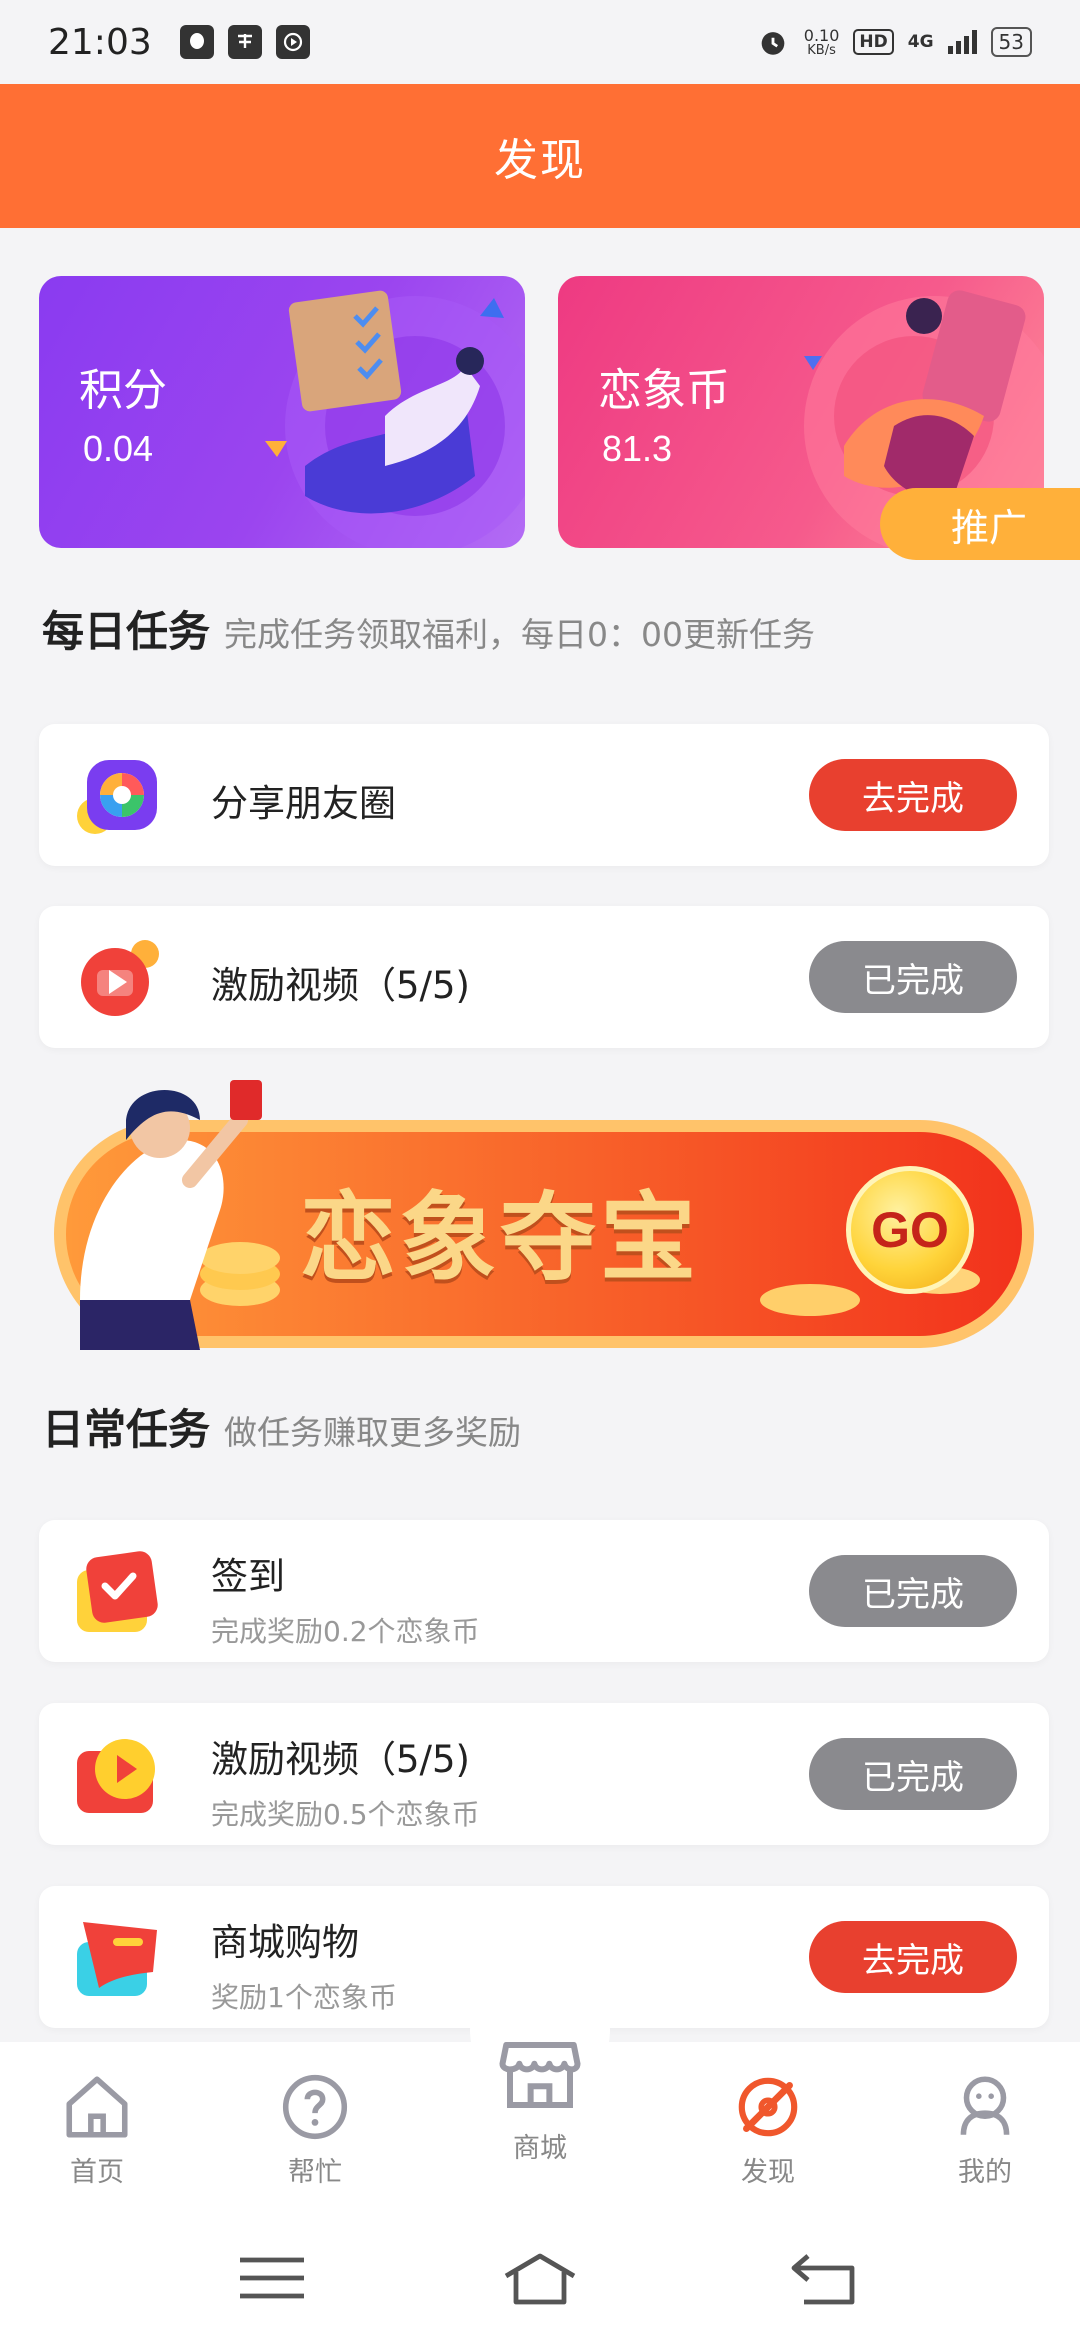  Describe the element at coordinates (126, 631) in the screenshot. I see `daily-tasks-title: 每日任务` at that location.